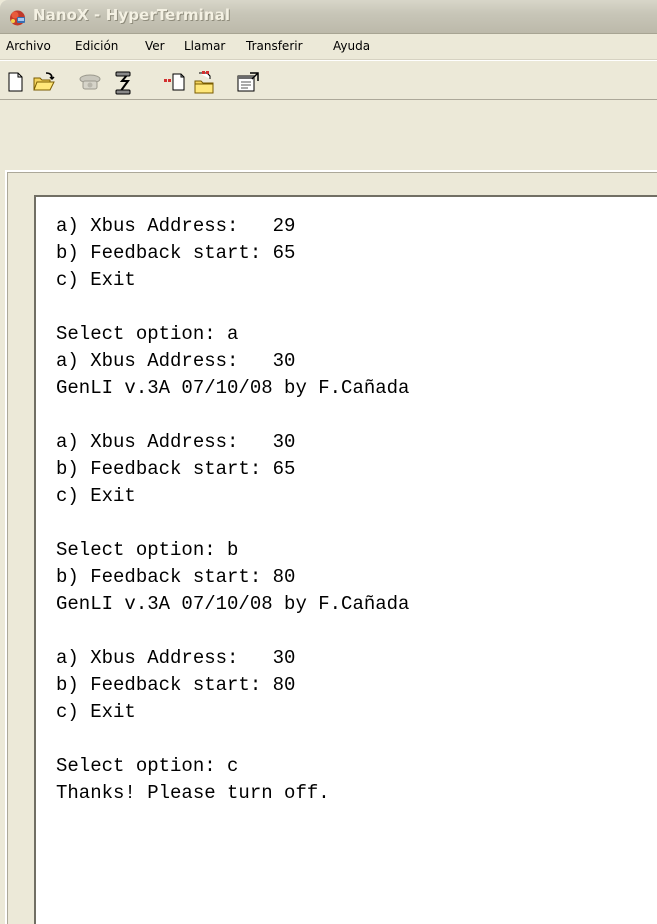  What do you see at coordinates (193, 793) in the screenshot?
I see `terminal-line: Thanks! Please turn off.` at bounding box center [193, 793].